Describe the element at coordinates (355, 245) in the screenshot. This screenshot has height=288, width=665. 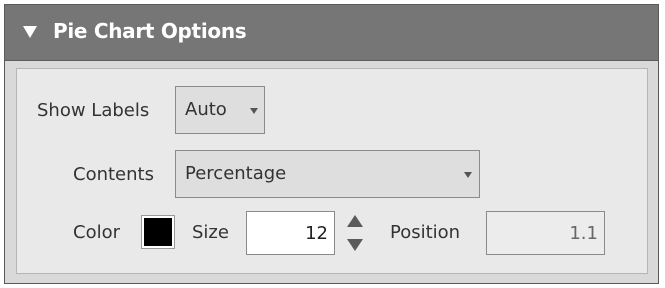
I see `arrow-down-icon` at that location.